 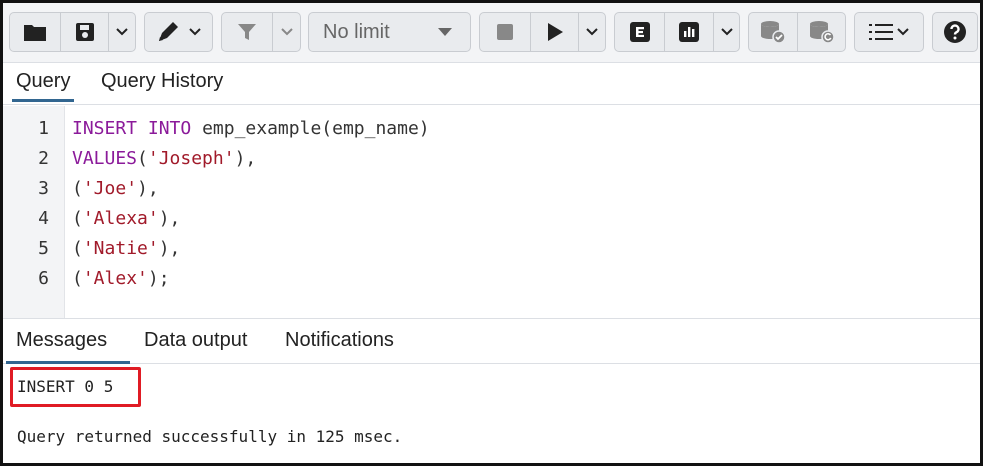 I want to click on commit-button, so click(x=773, y=32).